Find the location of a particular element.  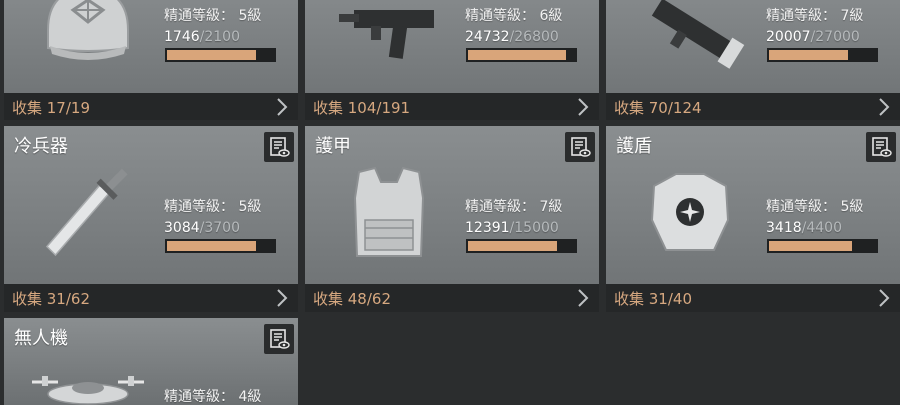

collect-count: 收集 104/191 is located at coordinates (362, 107).